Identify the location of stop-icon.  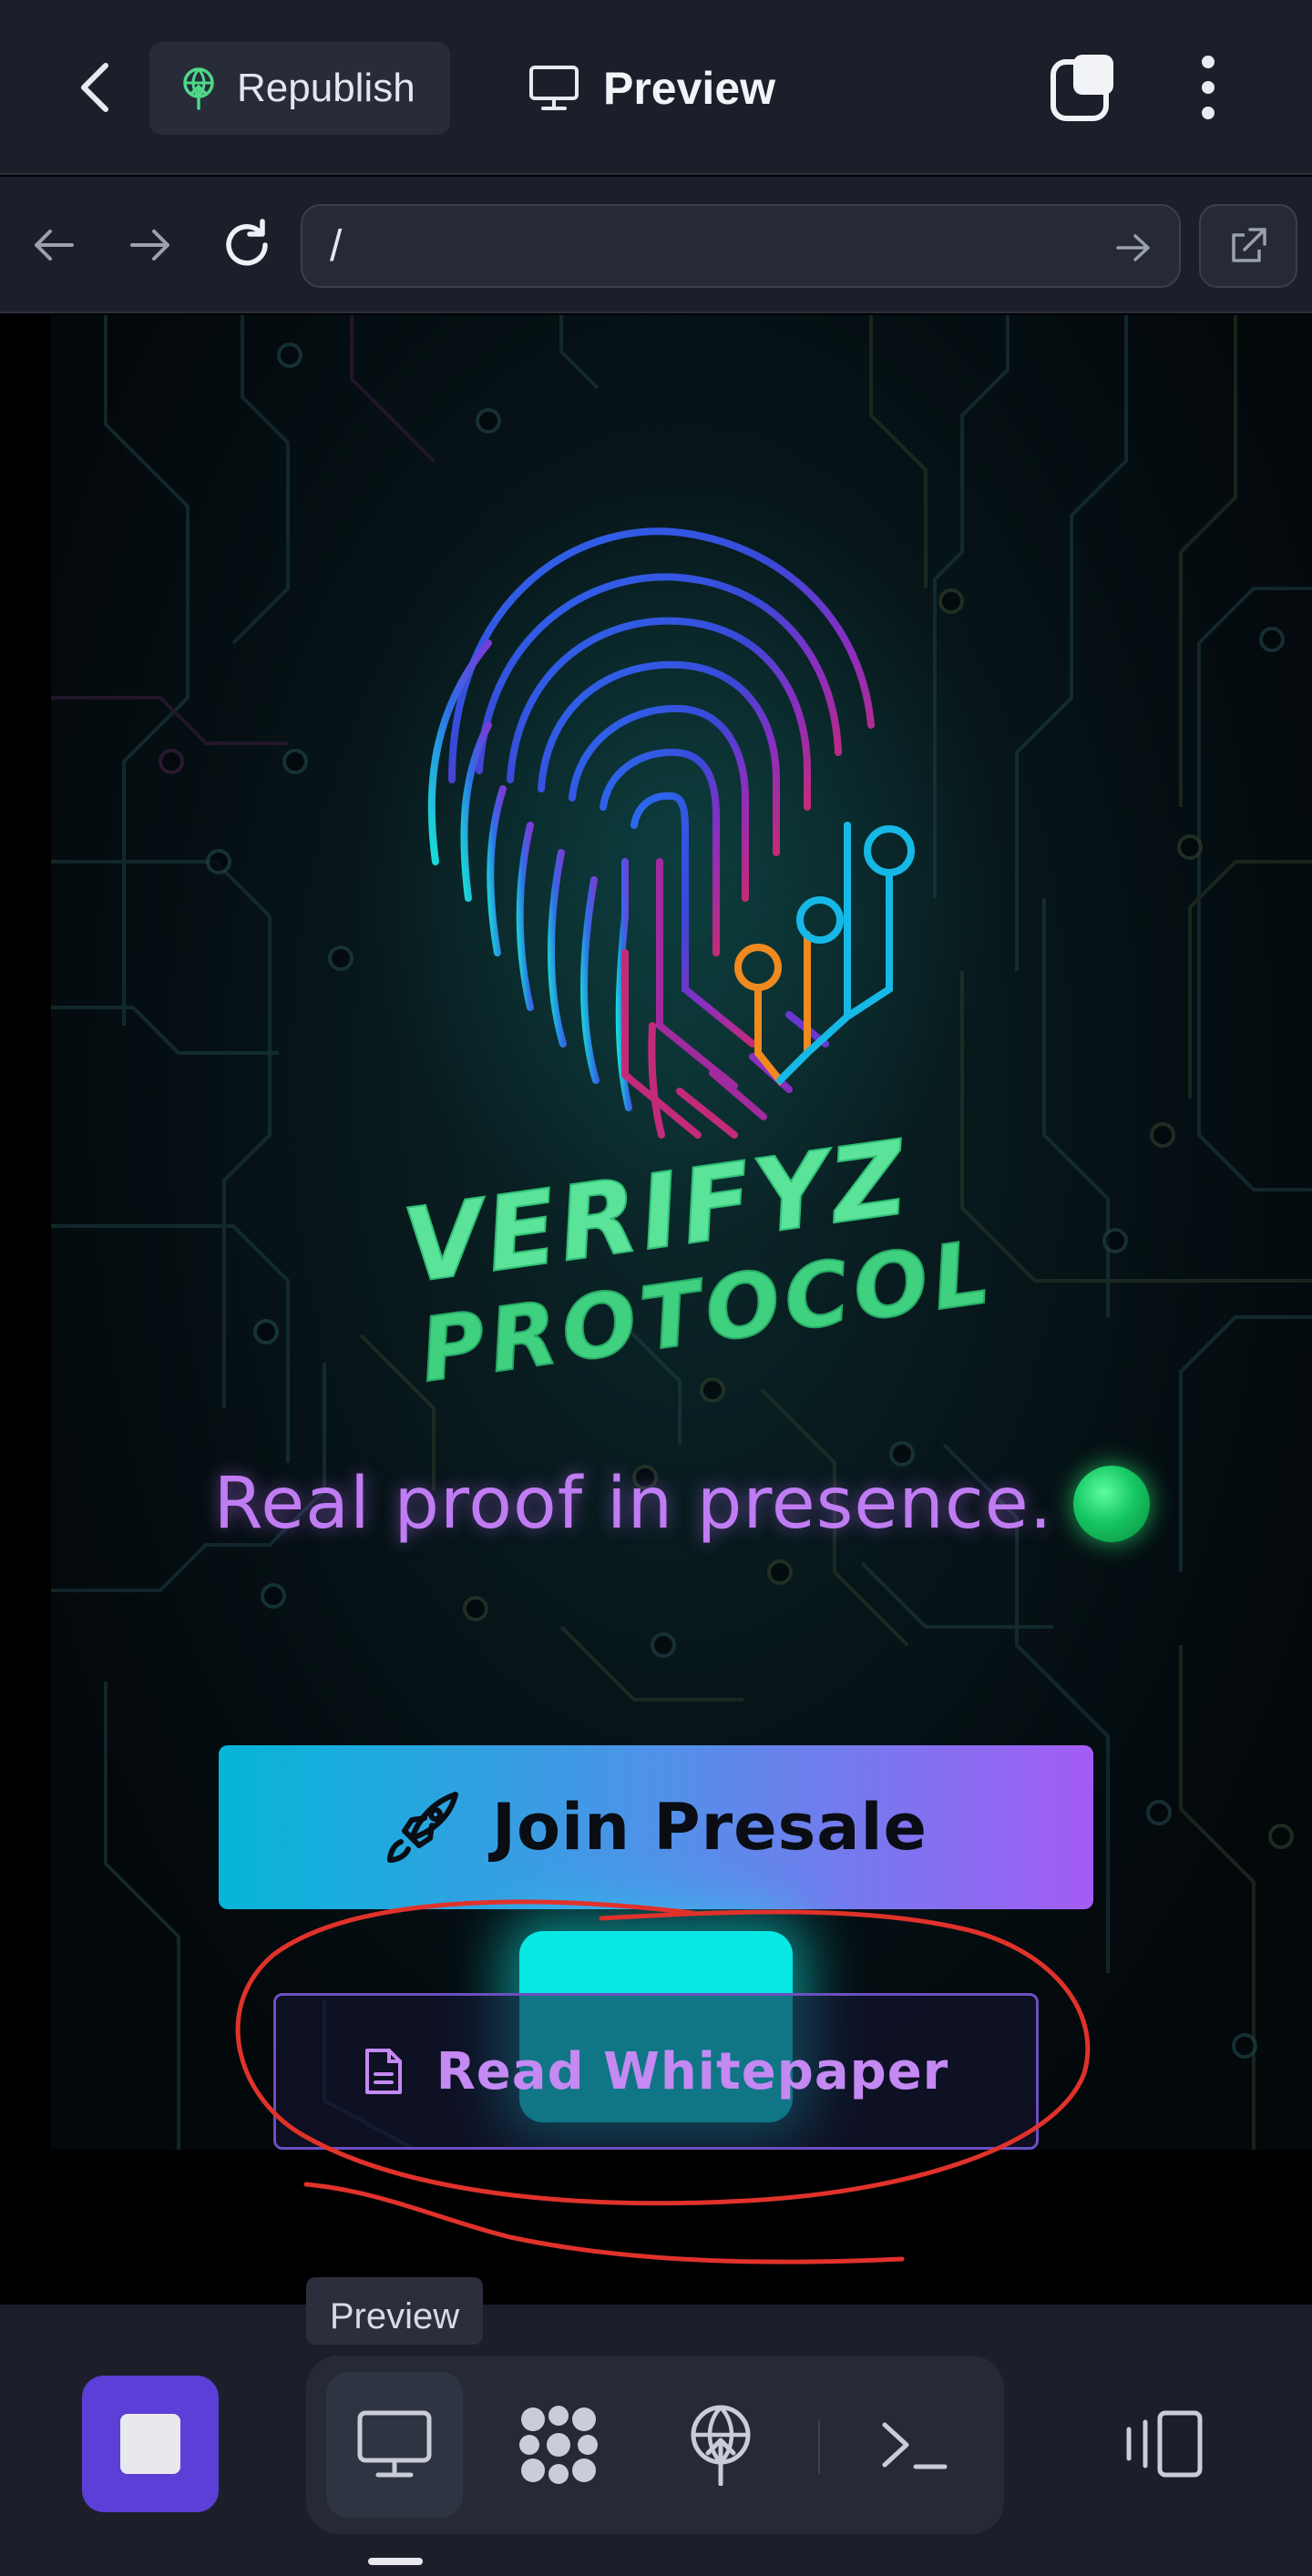
(150, 2444).